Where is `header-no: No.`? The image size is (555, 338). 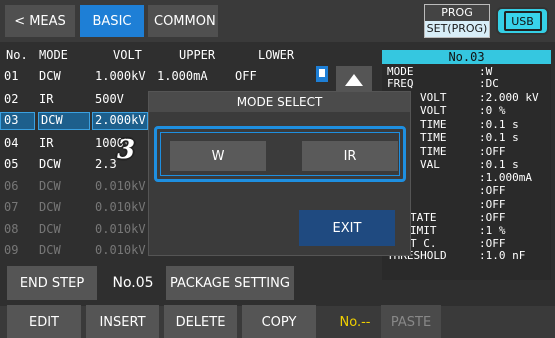 header-no: No. is located at coordinates (17, 55).